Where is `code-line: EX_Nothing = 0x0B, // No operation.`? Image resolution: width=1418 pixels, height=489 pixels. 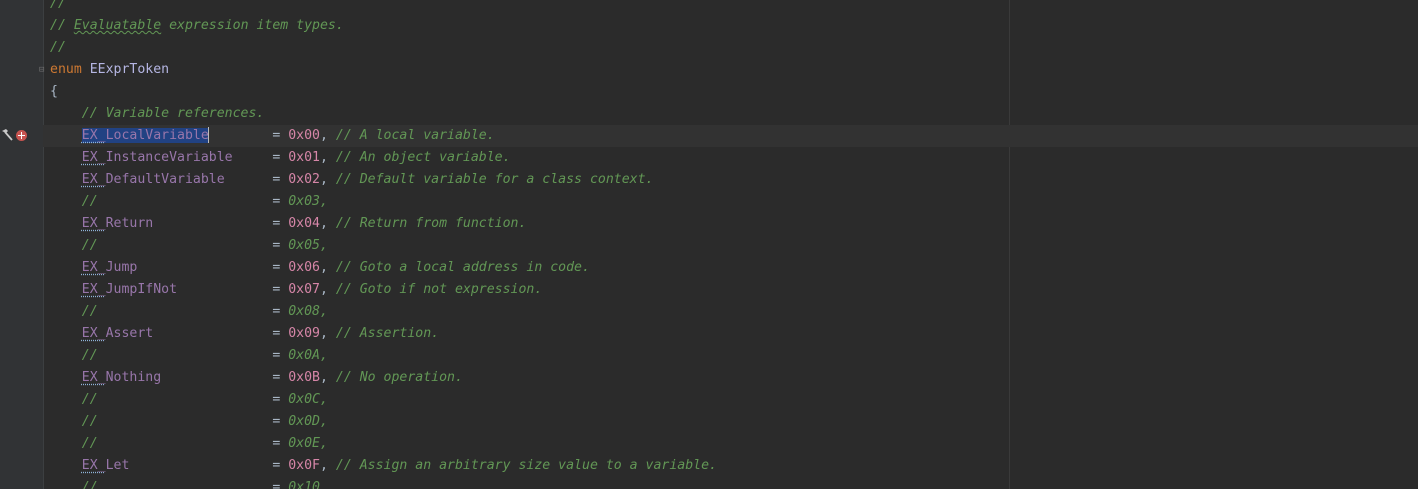 code-line: EX_Nothing = 0x0B, // No operation. is located at coordinates (734, 378).